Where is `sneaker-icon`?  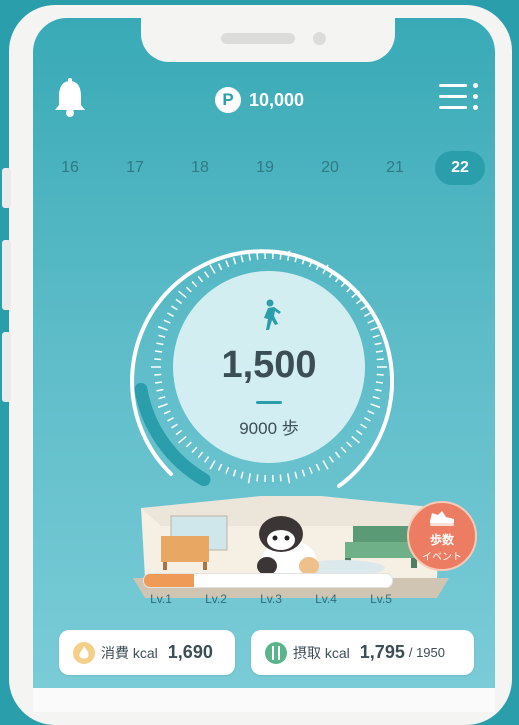
sneaker-icon is located at coordinates (442, 518).